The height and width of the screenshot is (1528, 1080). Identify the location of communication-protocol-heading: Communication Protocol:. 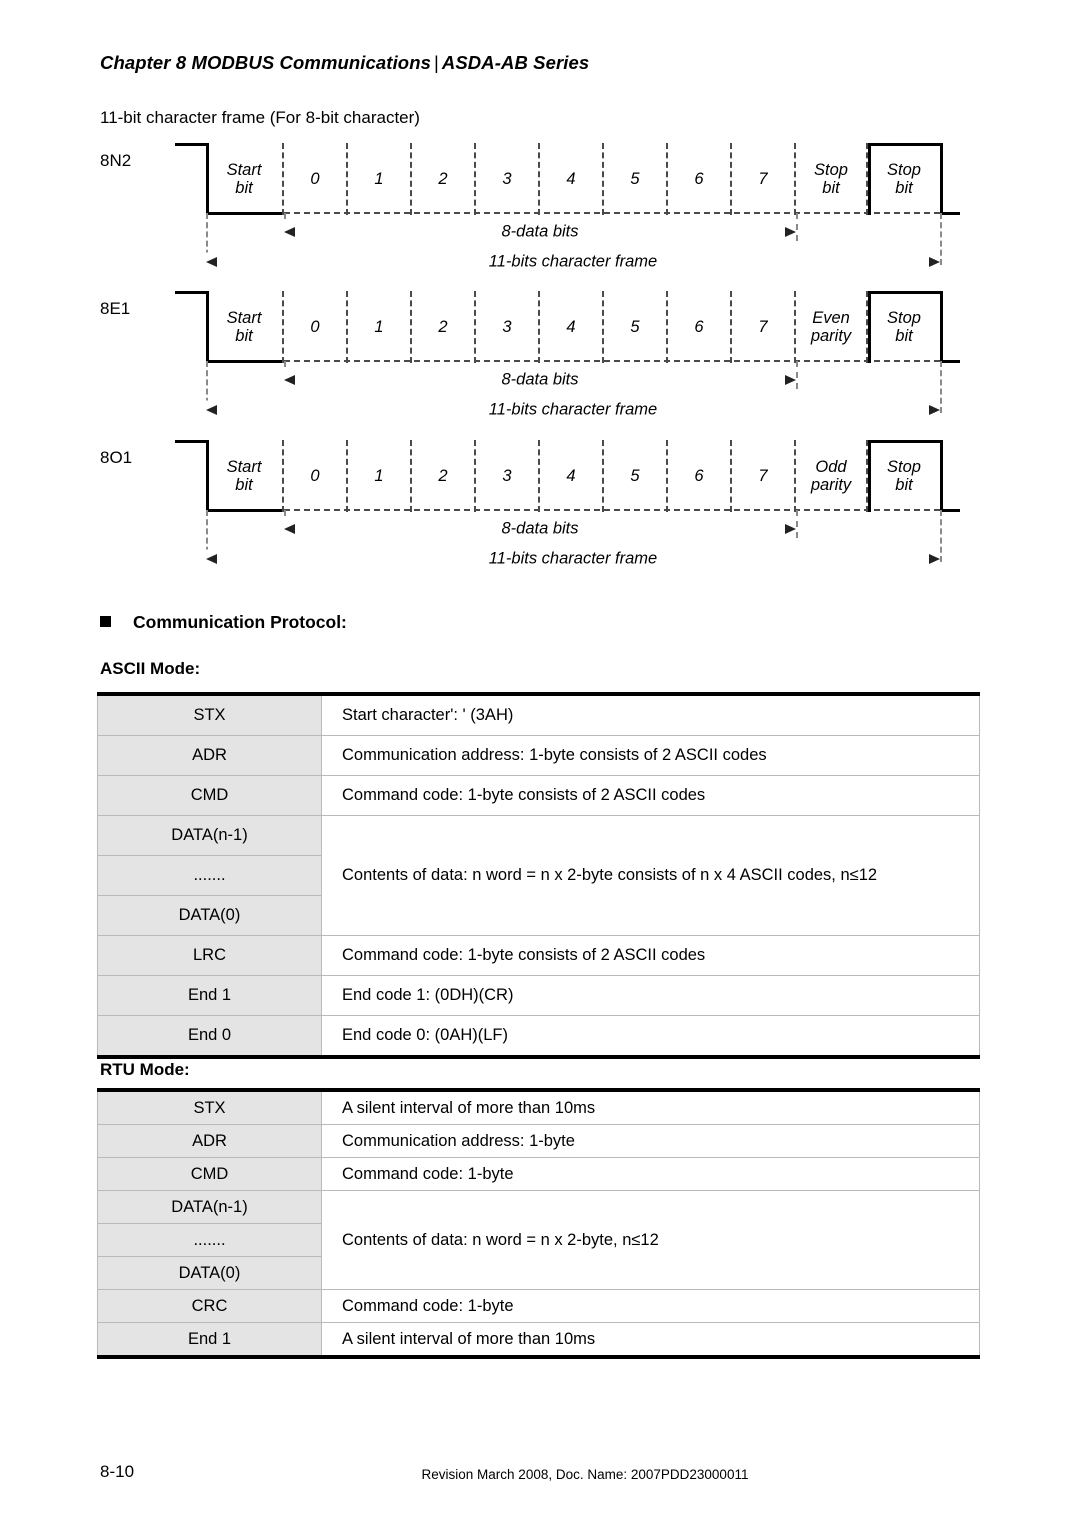
(223, 622).